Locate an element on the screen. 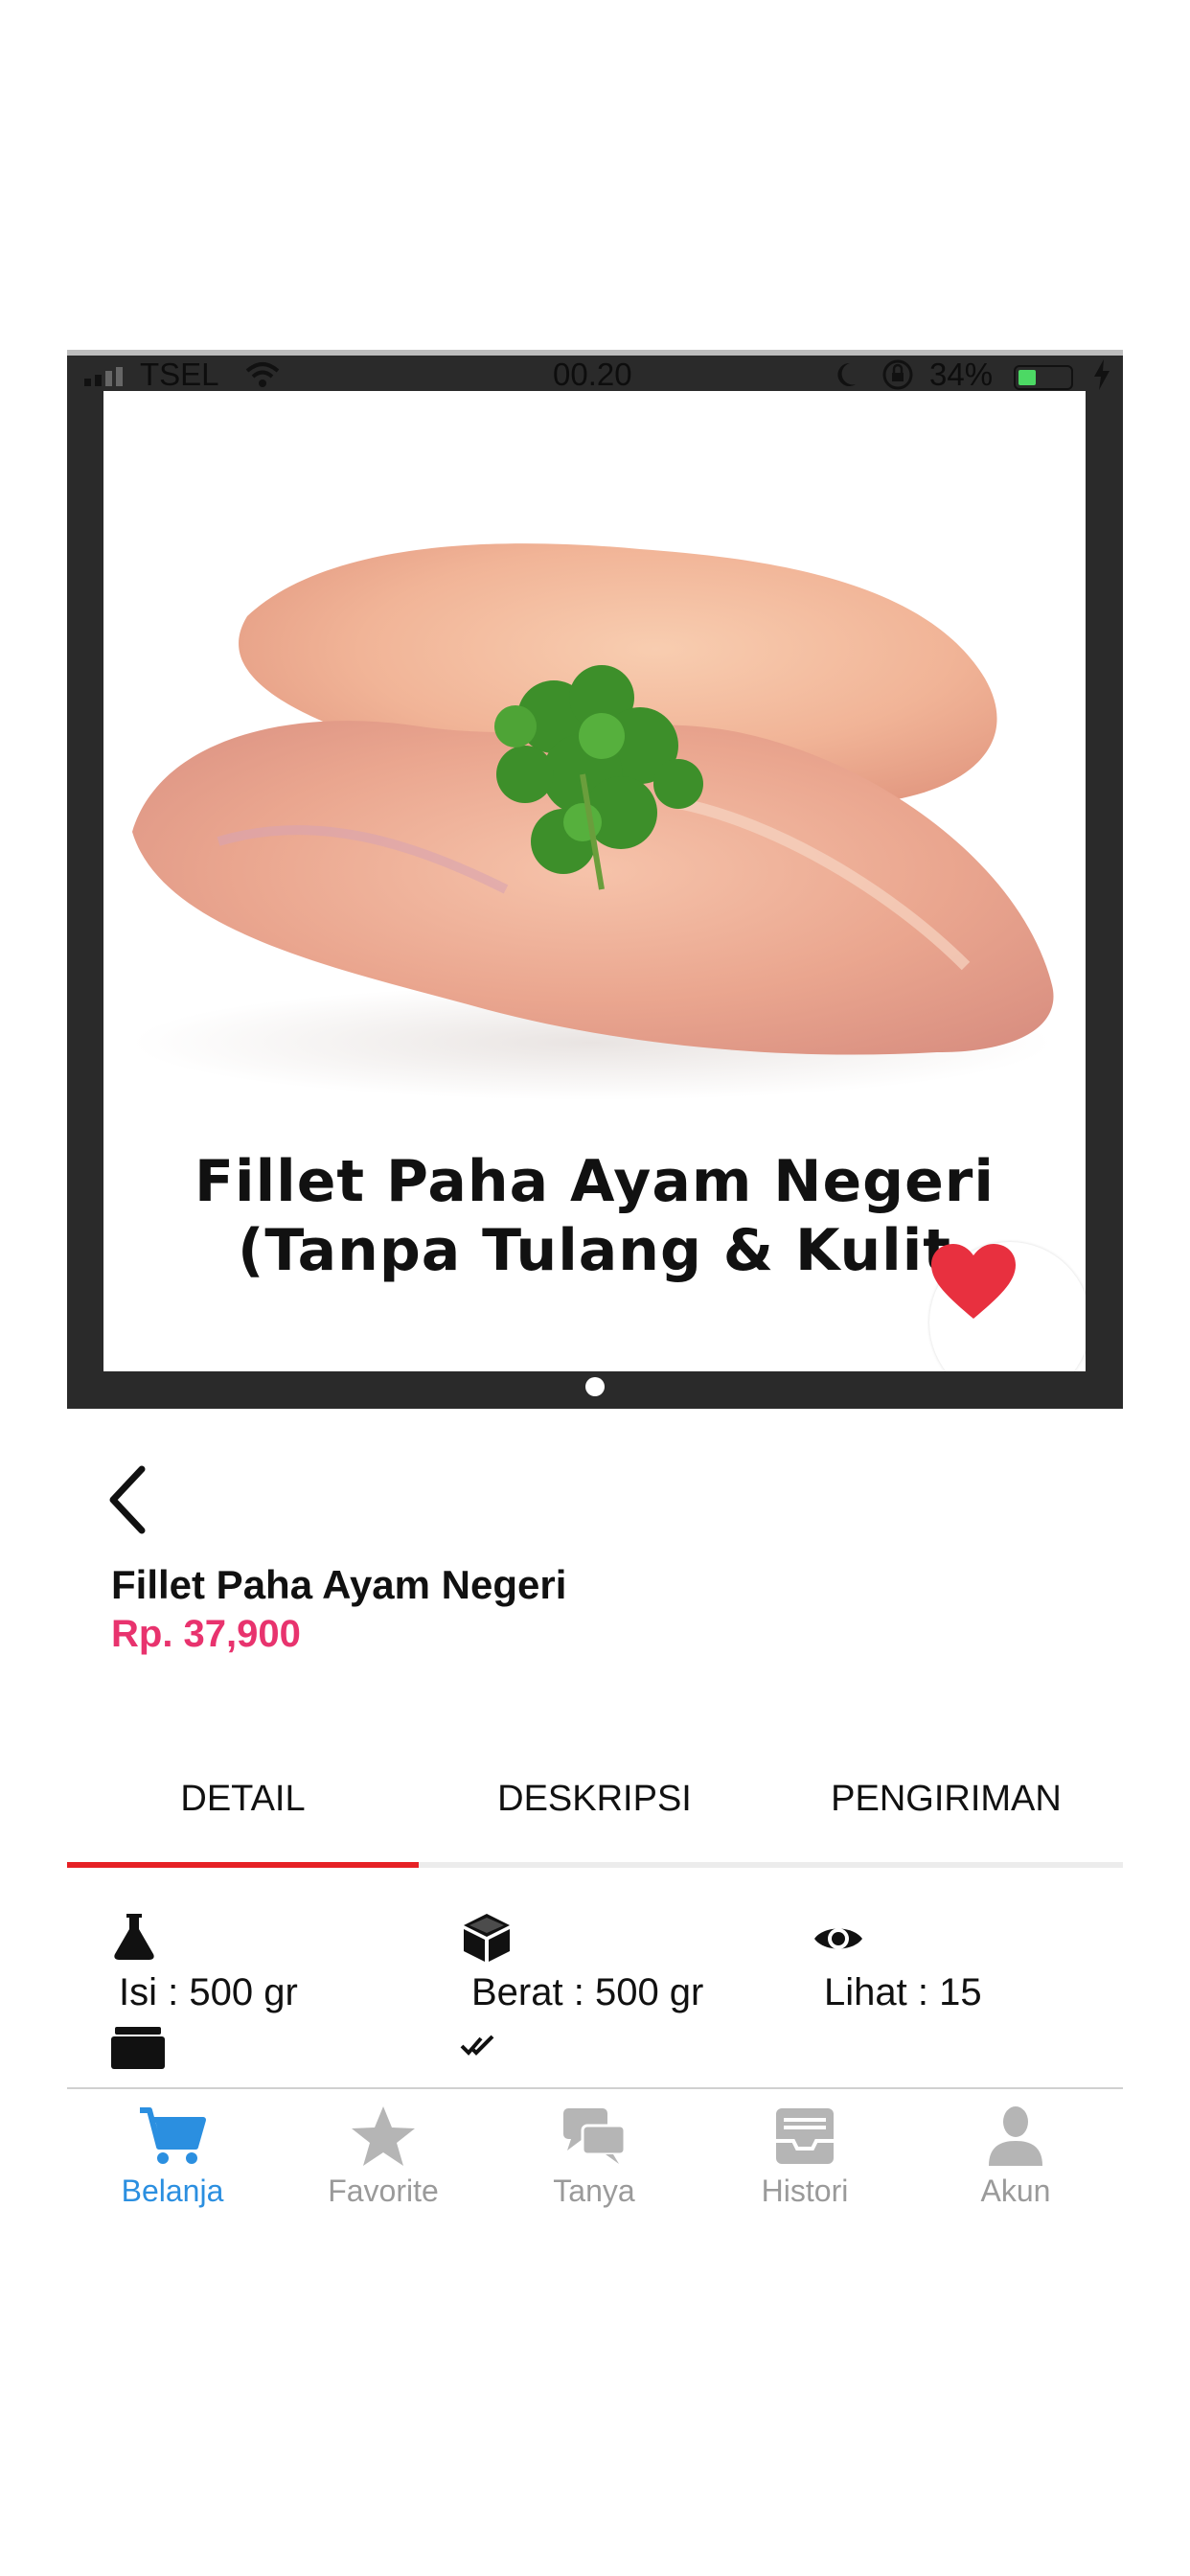 The height and width of the screenshot is (2576, 1190). nav-tanya: Tanya is located at coordinates (594, 2158).